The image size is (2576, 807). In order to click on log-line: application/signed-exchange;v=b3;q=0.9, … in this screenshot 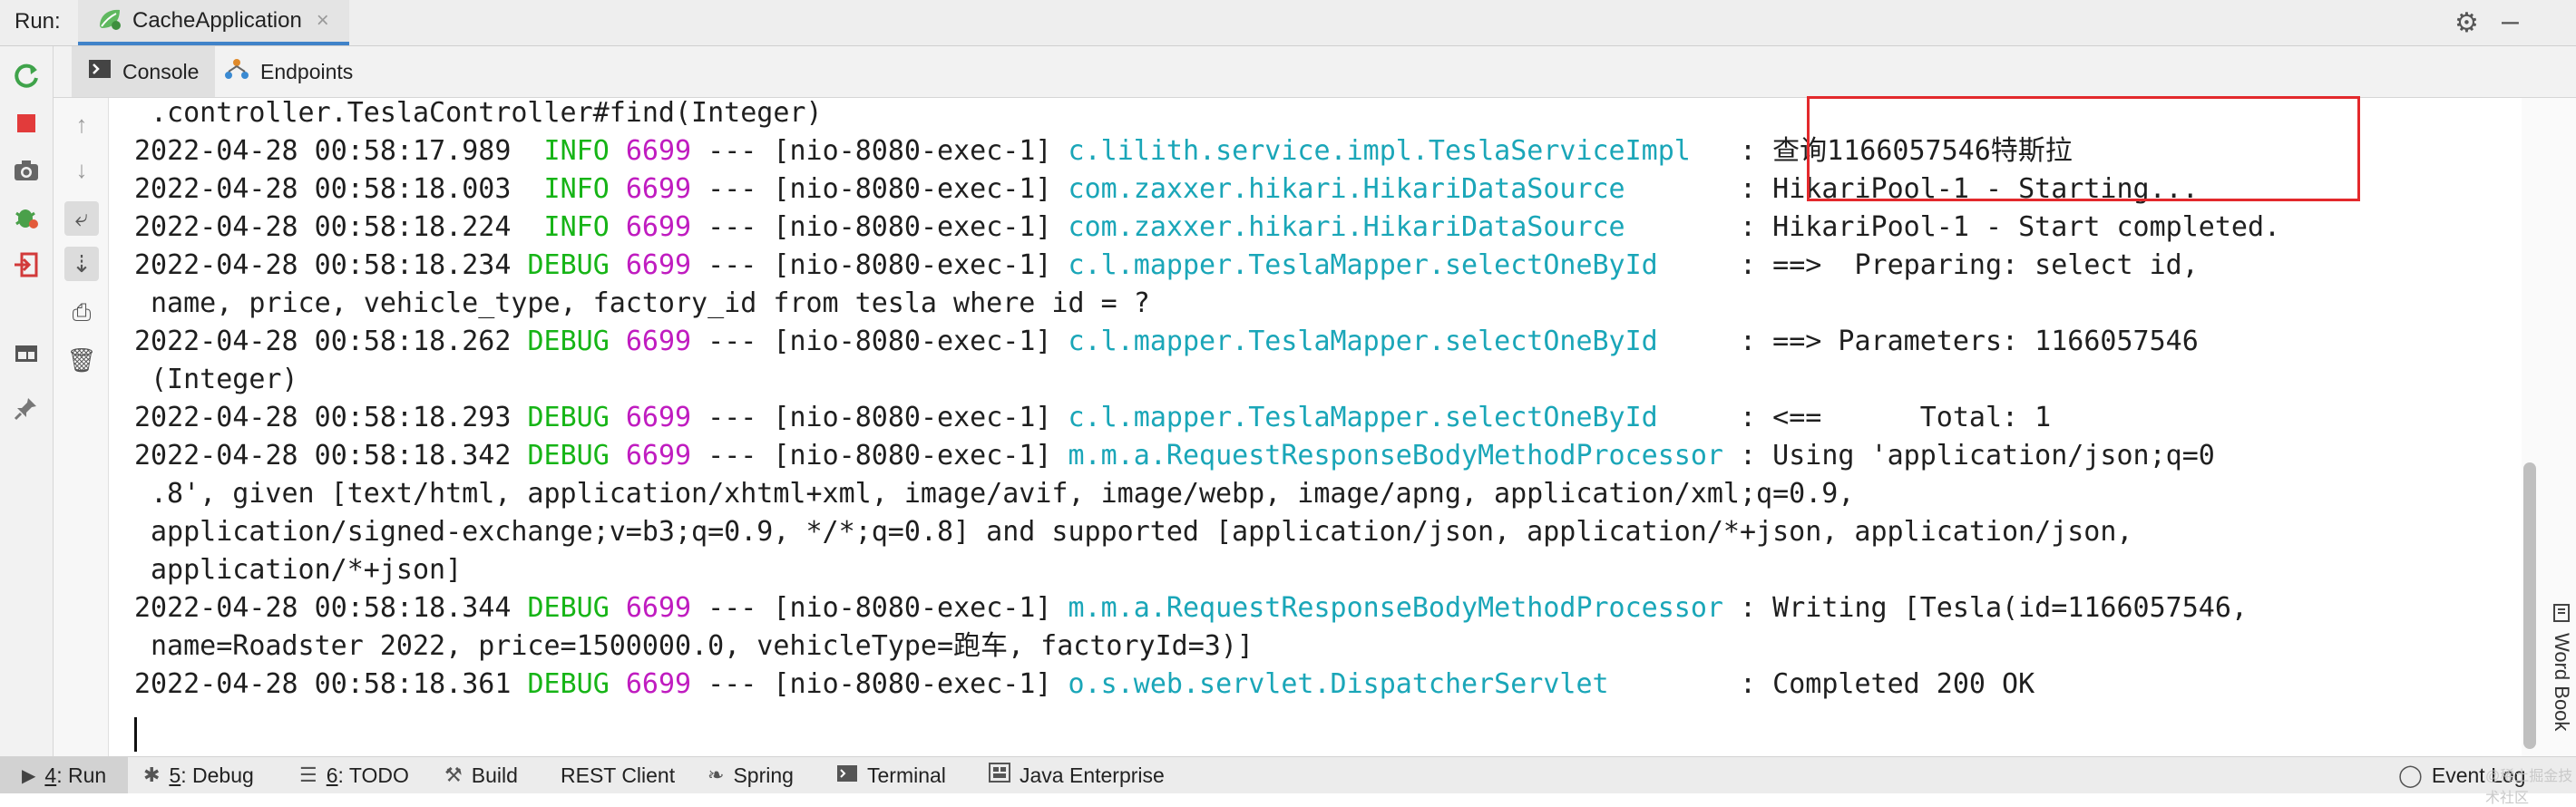, I will do `click(1142, 532)`.